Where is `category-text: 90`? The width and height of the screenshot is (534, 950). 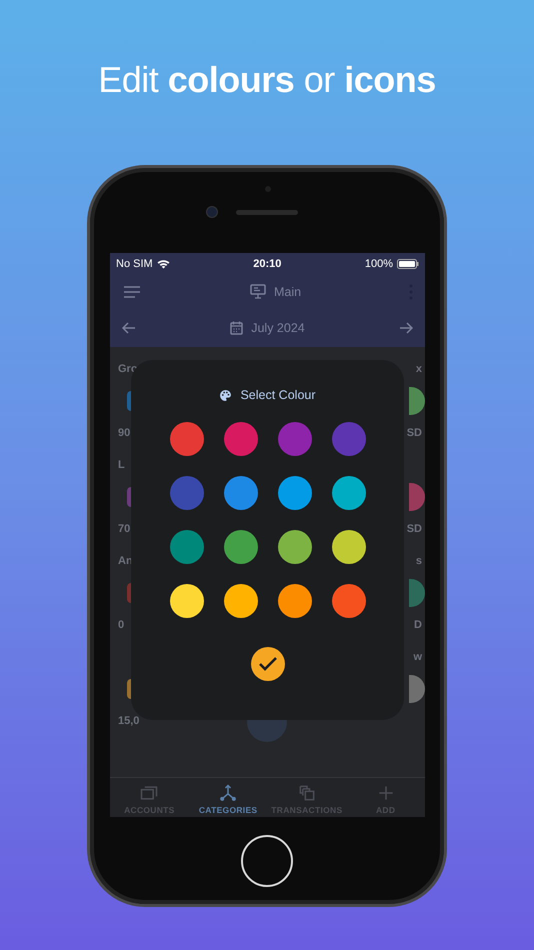 category-text: 90 is located at coordinates (124, 433).